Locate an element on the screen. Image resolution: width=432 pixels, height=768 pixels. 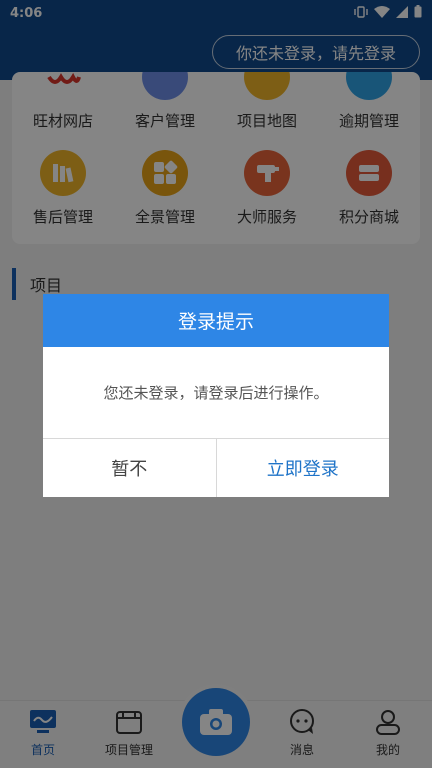
dialog-title: 登录提示 is located at coordinates (216, 320).